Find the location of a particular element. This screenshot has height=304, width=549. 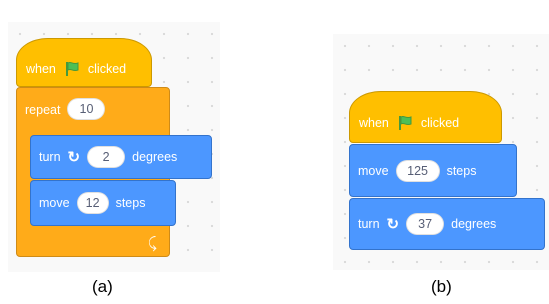

when-flag-clicked-block-a: when clicked is located at coordinates (84, 62).